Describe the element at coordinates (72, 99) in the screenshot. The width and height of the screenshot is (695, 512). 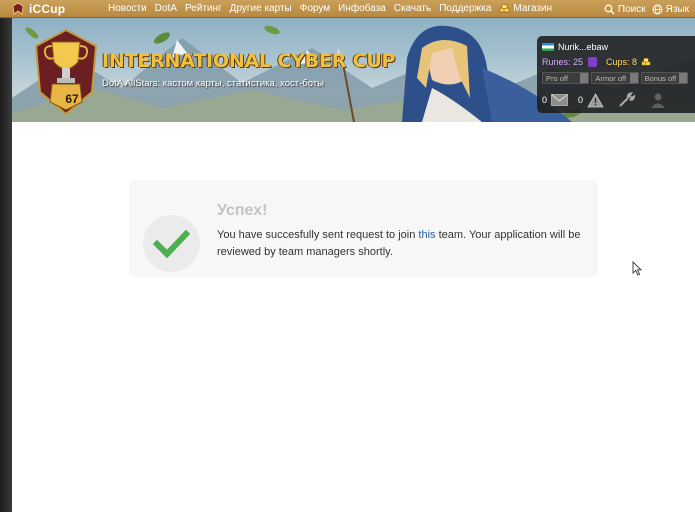
I see `player-level: 67` at that location.